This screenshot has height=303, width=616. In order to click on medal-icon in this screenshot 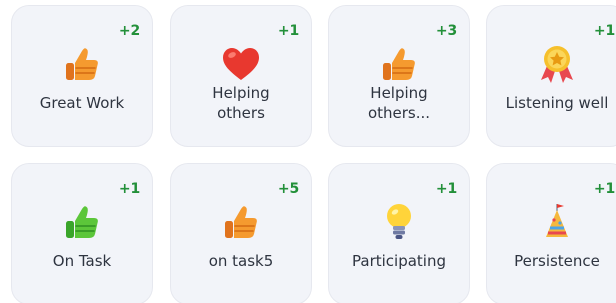, I will do `click(557, 64)`.